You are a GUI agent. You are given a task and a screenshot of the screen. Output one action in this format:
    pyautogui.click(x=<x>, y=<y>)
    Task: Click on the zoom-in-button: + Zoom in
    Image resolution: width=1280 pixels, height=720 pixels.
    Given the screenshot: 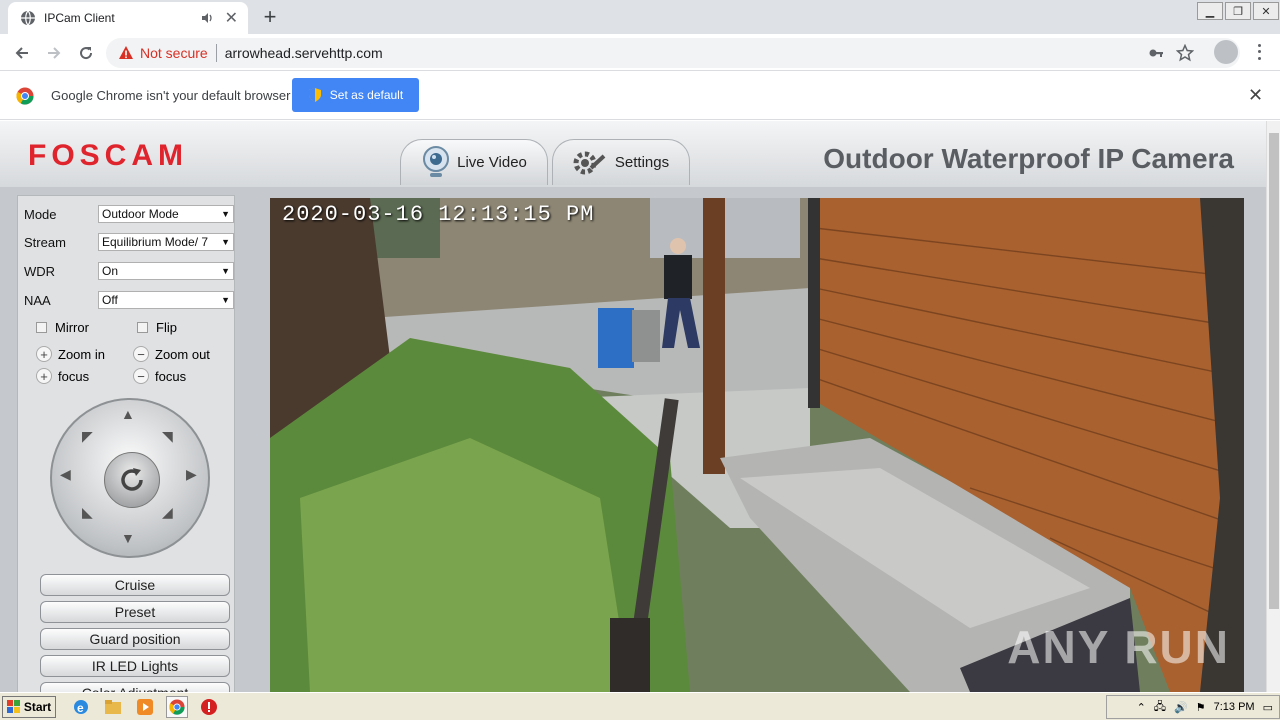 What is the action you would take?
    pyautogui.click(x=70, y=354)
    